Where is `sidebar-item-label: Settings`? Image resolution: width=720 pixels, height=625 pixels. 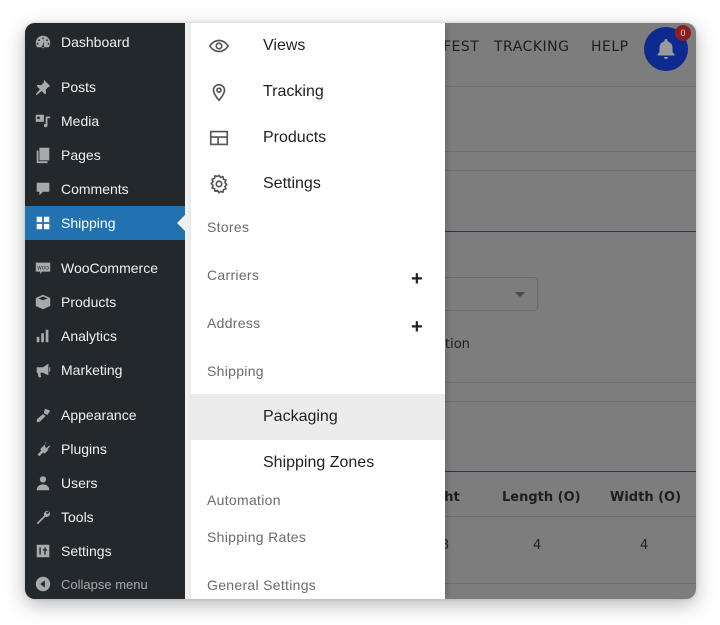
sidebar-item-label: Settings is located at coordinates (86, 551).